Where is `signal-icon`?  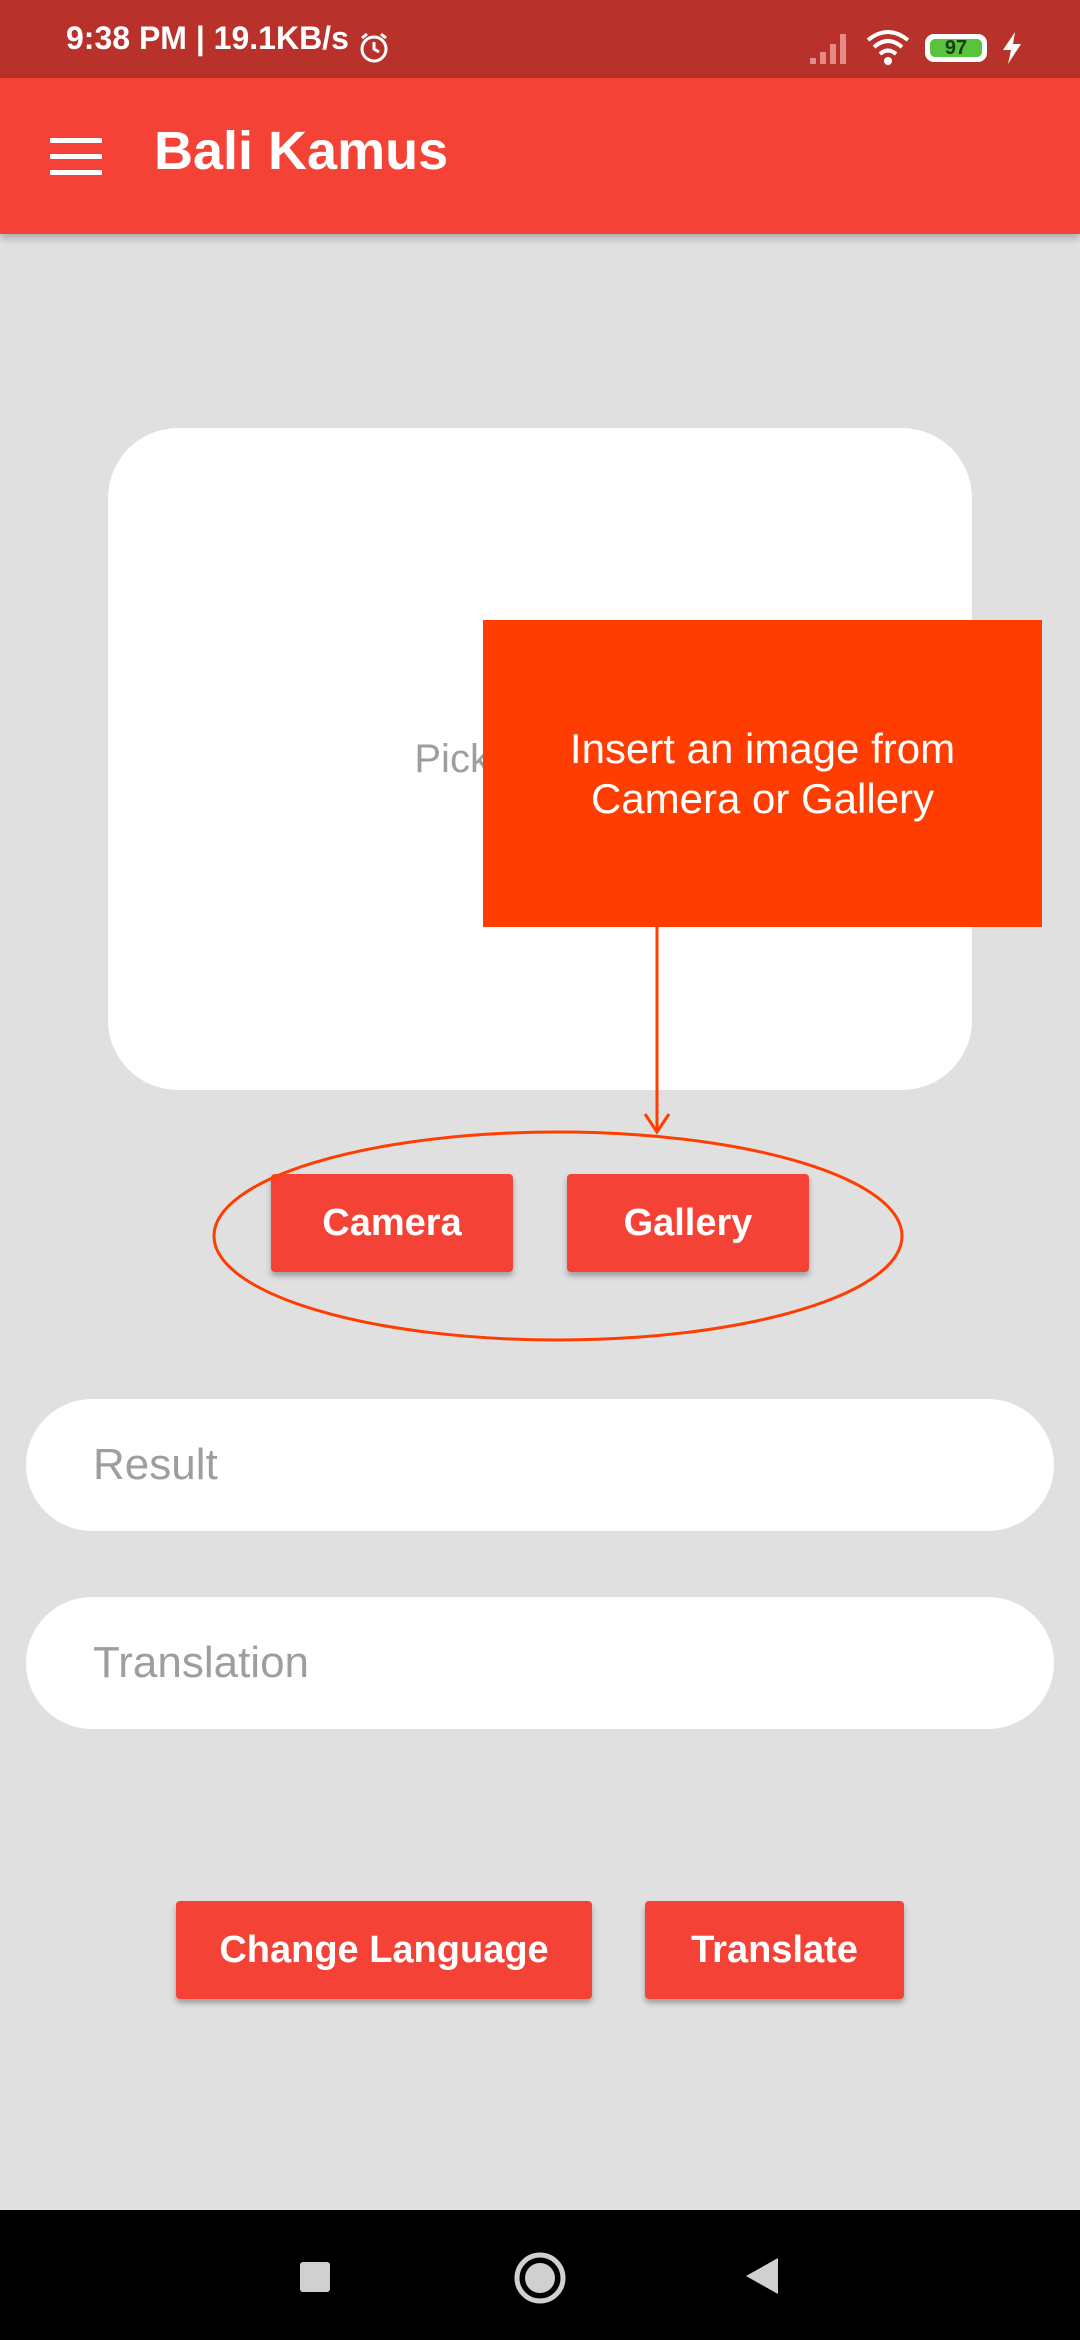
signal-icon is located at coordinates (830, 50).